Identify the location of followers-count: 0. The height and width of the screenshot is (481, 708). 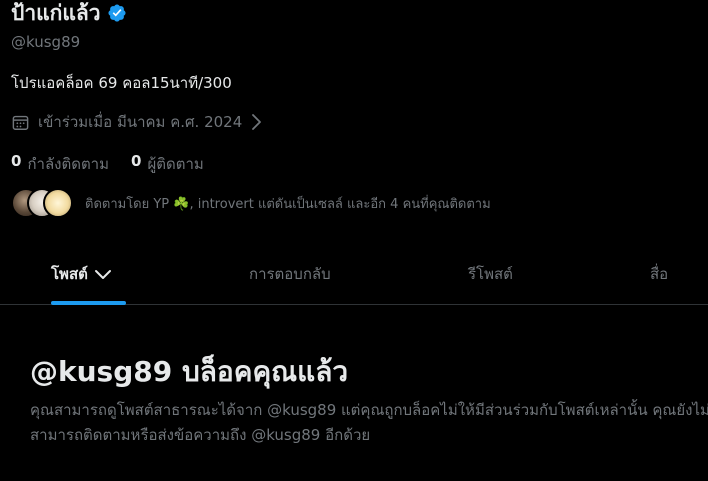
(136, 161).